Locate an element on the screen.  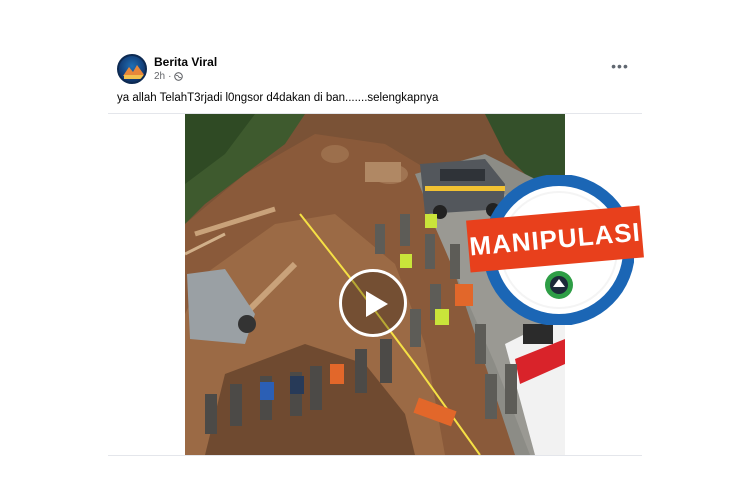
play-icon is located at coordinates (377, 304).